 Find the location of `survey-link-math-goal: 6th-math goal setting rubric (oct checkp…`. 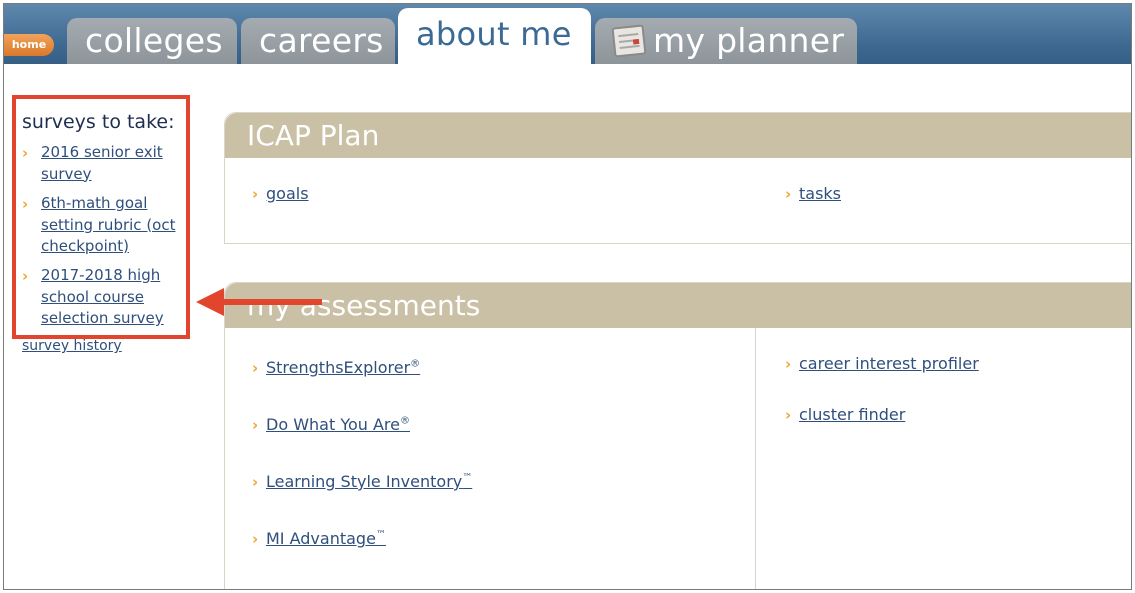

survey-link-math-goal: 6th-math goal setting rubric (oct checkp… is located at coordinates (114, 225).